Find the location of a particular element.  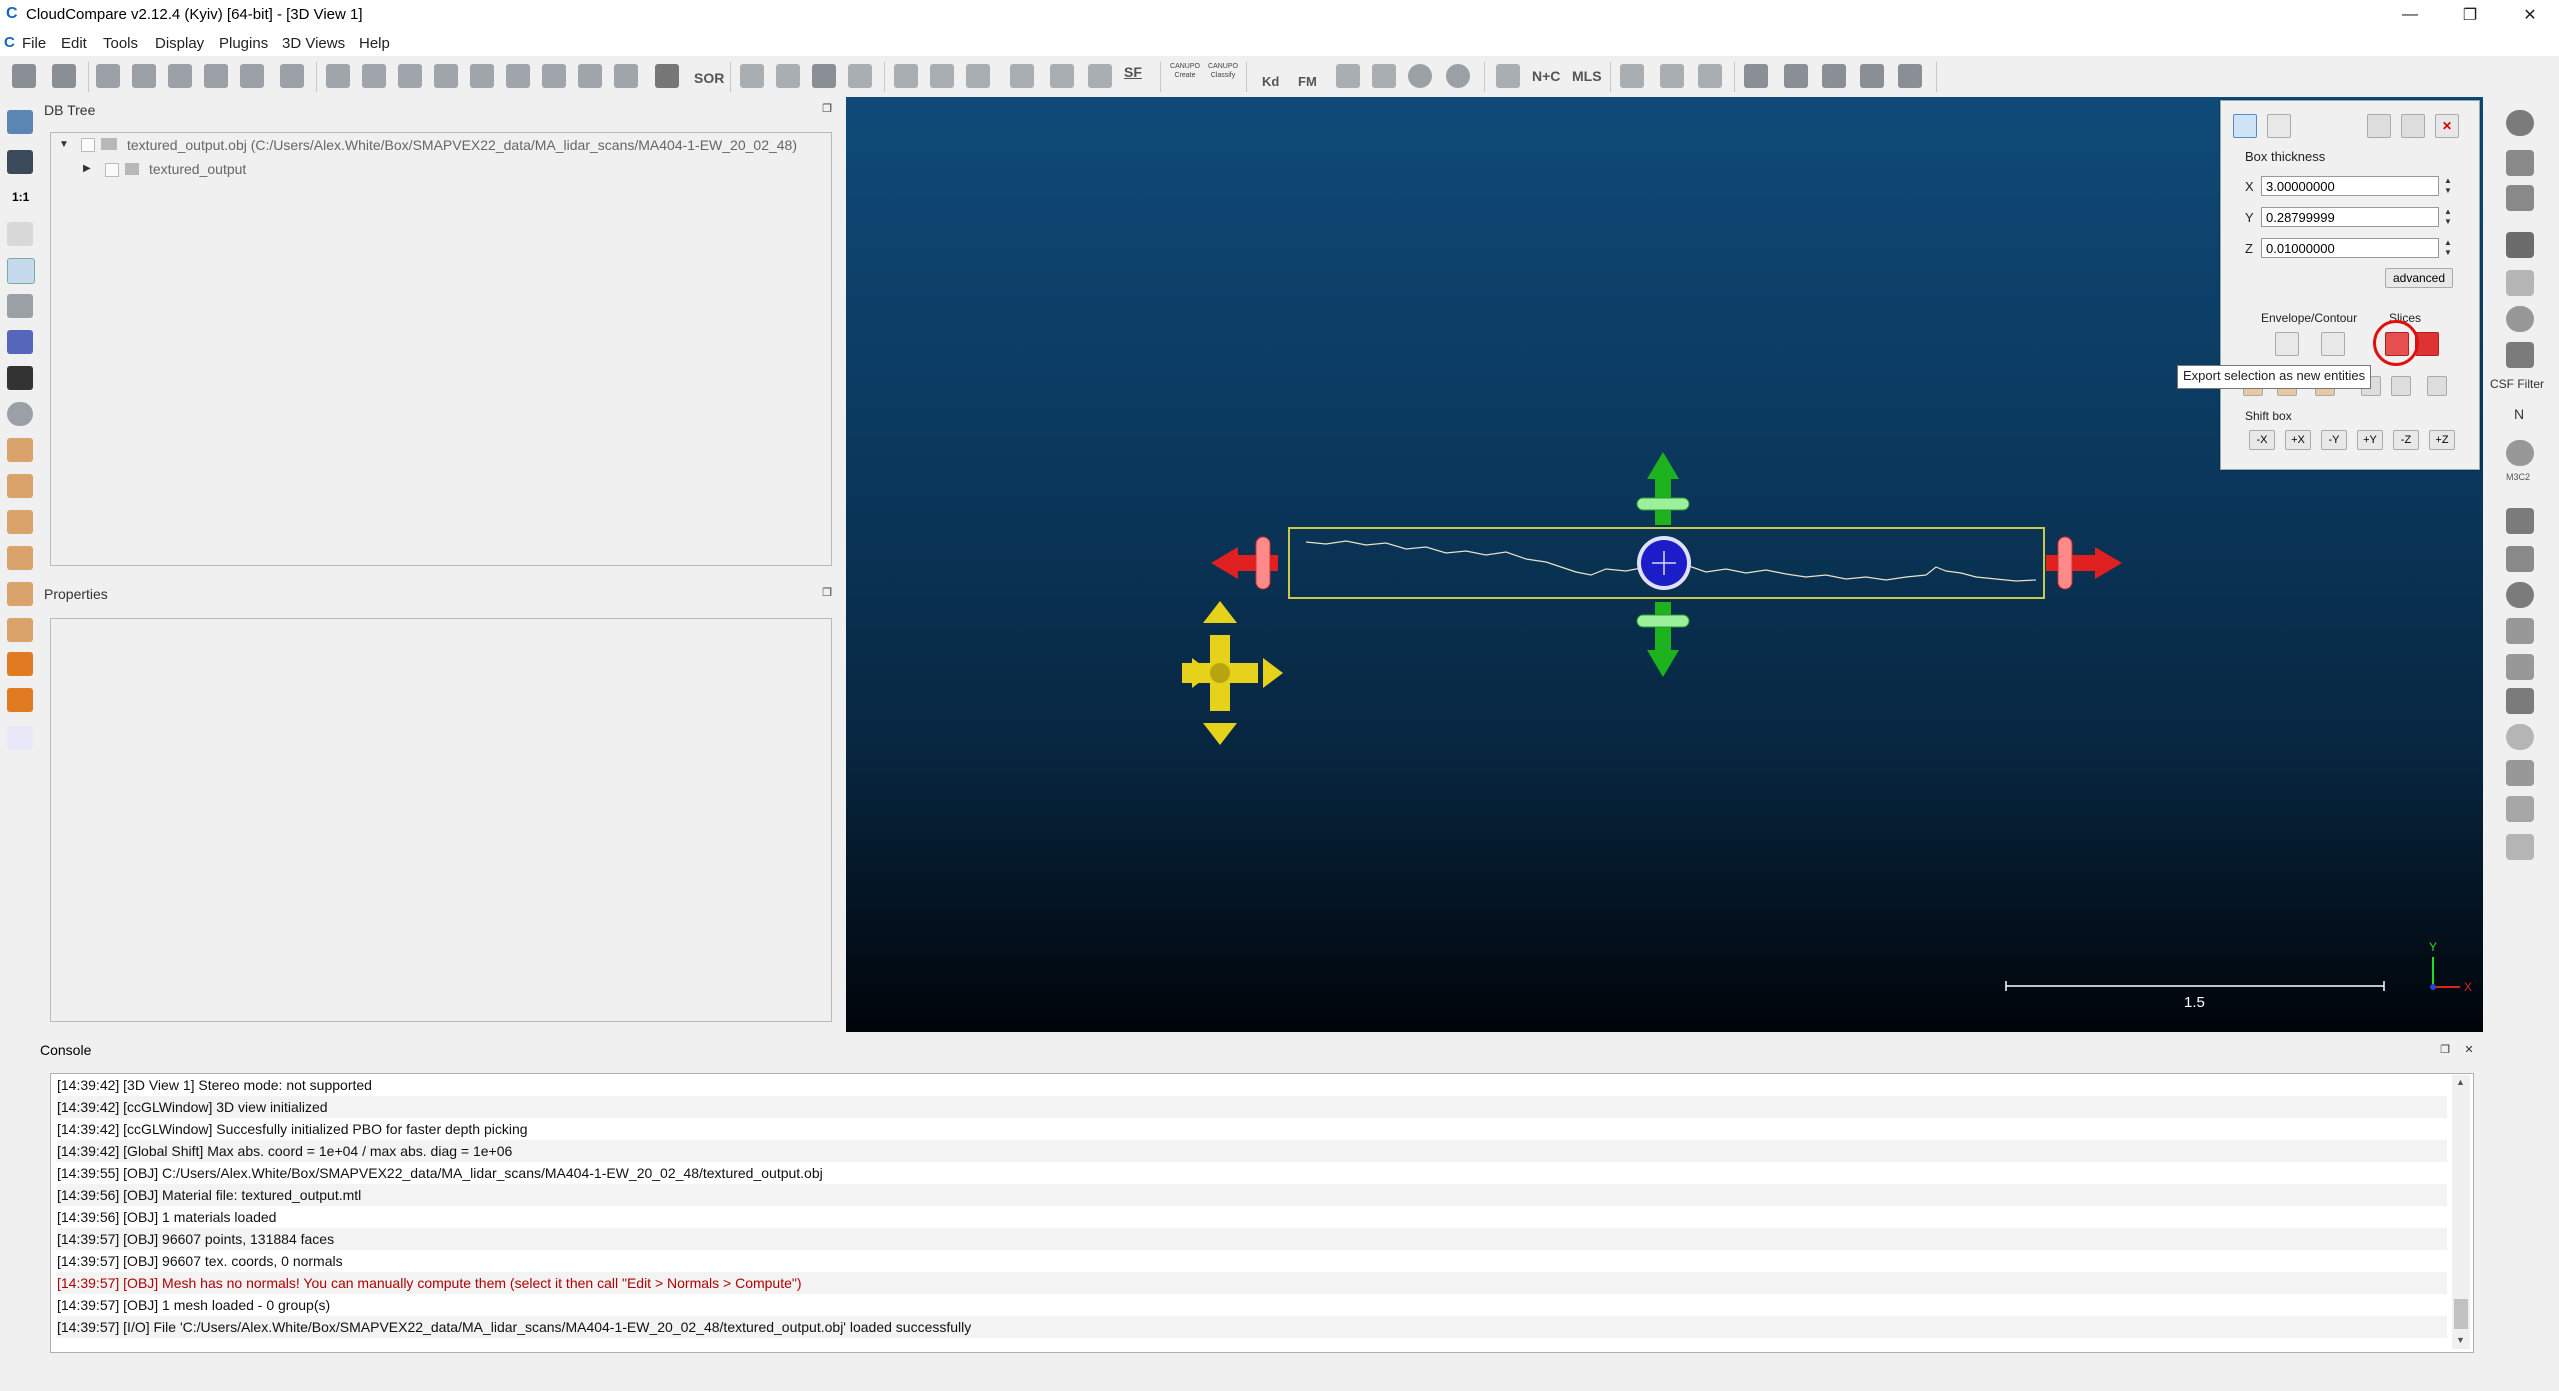

cube-view-icon is located at coordinates (20, 342).